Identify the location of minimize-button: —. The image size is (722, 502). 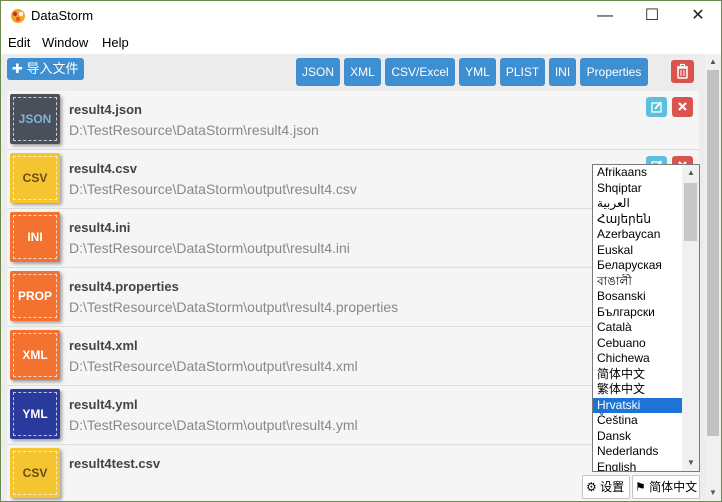
(605, 16).